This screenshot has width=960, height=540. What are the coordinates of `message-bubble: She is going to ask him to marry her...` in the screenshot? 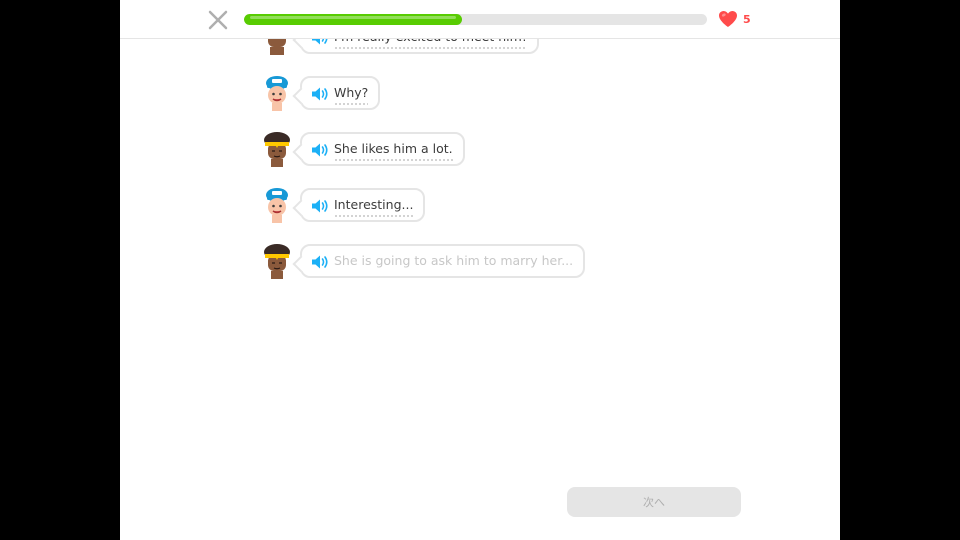 It's located at (443, 261).